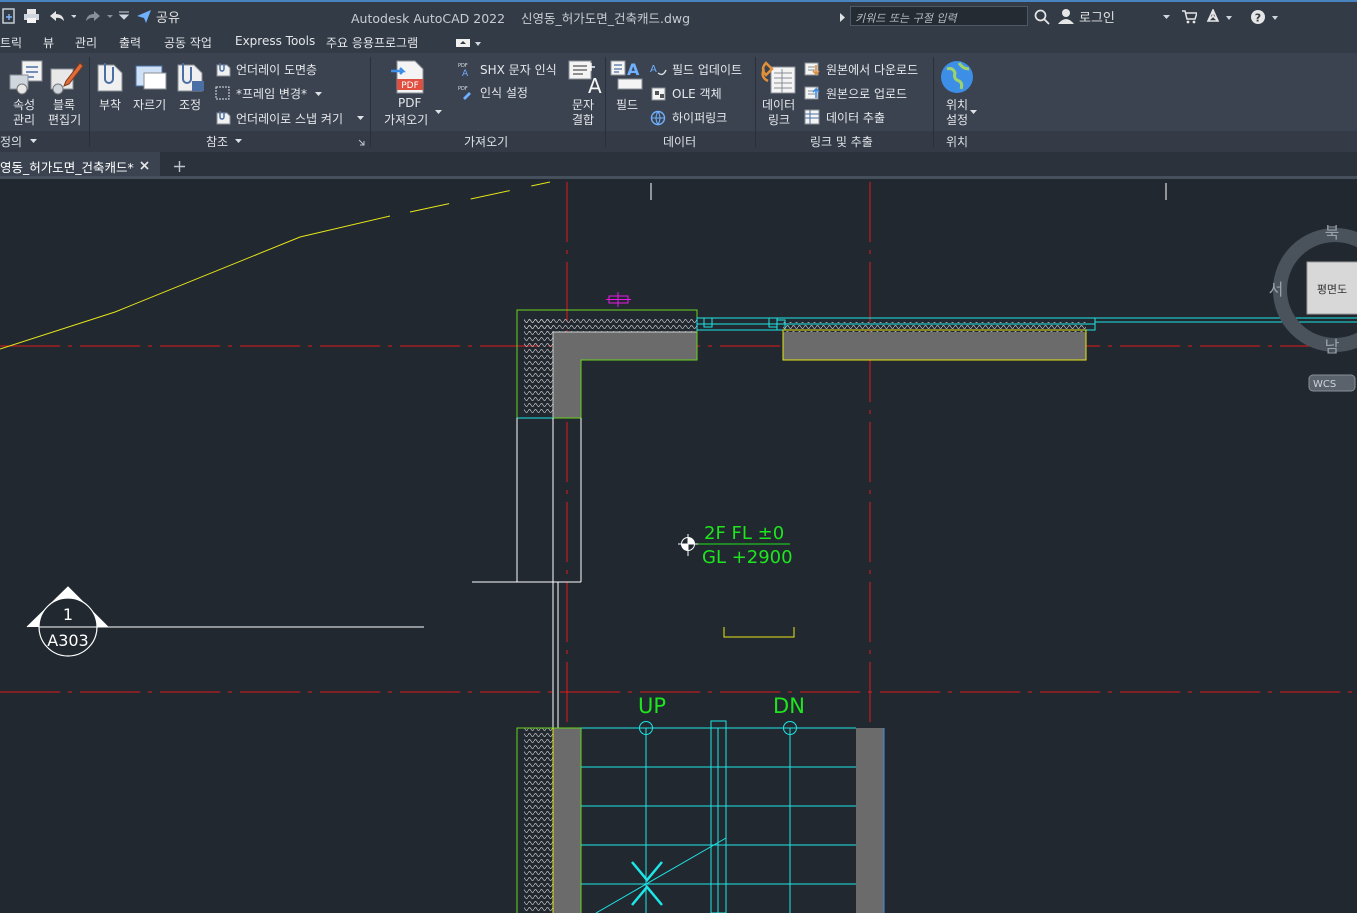 This screenshot has height=913, width=1357. What do you see at coordinates (957, 77) in the screenshot?
I see `globe-icon` at bounding box center [957, 77].